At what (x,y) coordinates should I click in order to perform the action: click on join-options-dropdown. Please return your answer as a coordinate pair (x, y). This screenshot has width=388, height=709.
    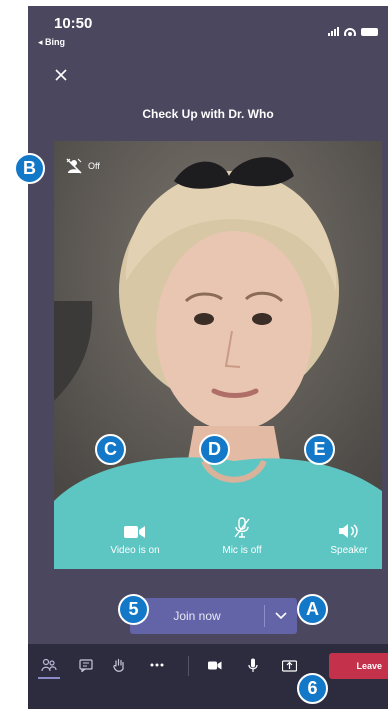
    Looking at the image, I should click on (281, 616).